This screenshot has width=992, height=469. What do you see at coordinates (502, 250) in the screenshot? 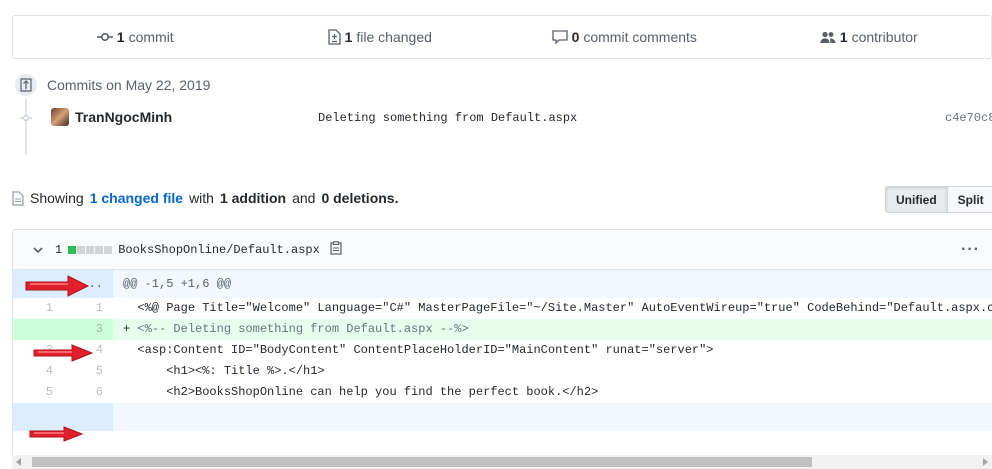
I see `file-header: 1 BooksShopOnline/Default.aspx ···` at bounding box center [502, 250].